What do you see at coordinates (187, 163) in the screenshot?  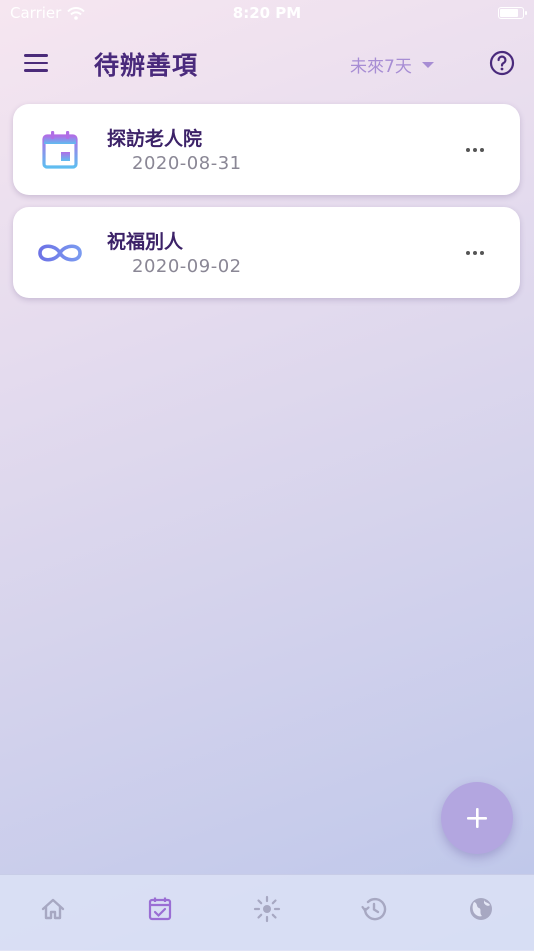 I see `task-date: 2020-08-31` at bounding box center [187, 163].